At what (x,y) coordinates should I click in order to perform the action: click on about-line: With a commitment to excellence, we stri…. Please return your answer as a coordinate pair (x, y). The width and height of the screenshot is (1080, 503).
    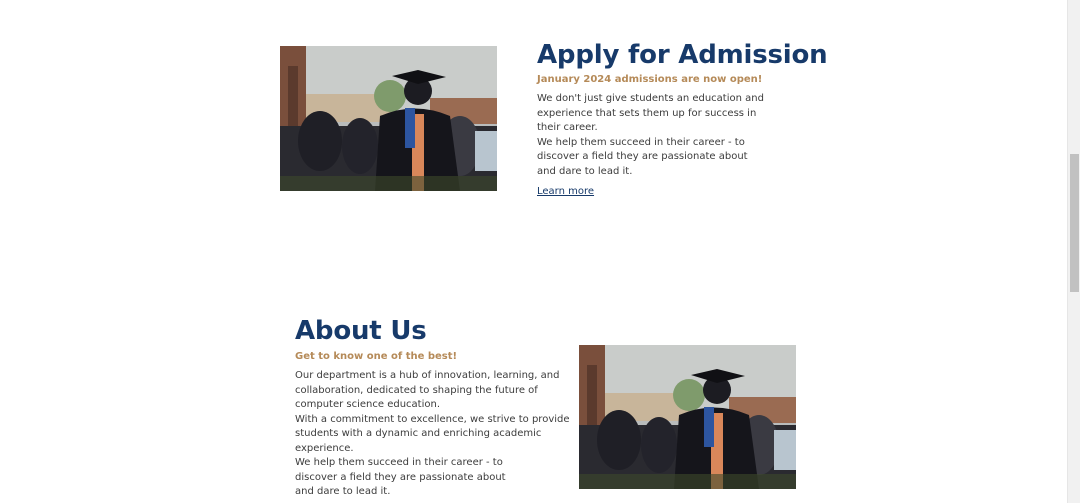
    Looking at the image, I should click on (432, 419).